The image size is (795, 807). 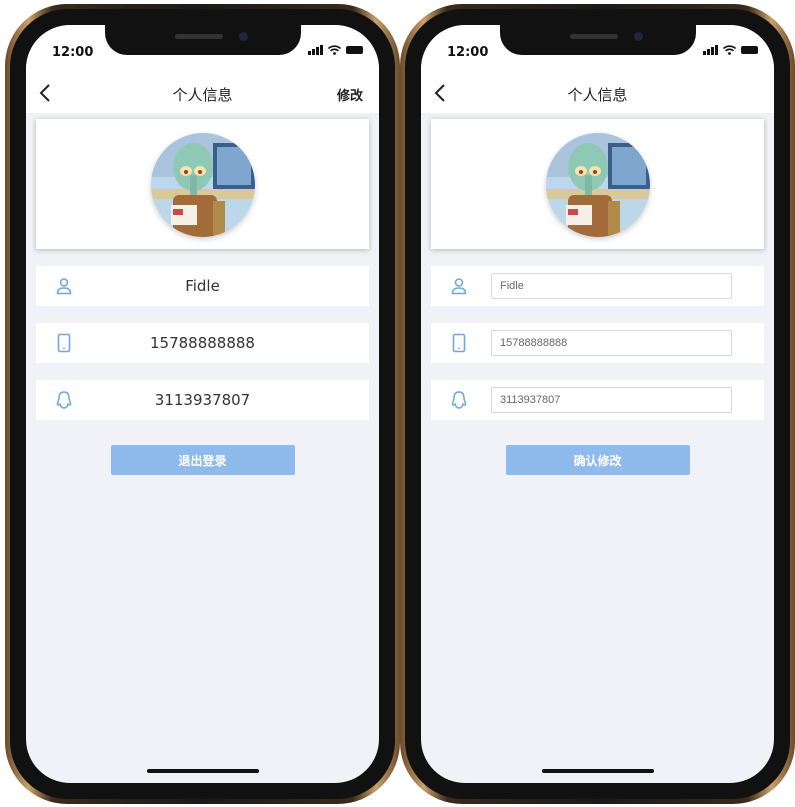 What do you see at coordinates (597, 460) in the screenshot?
I see `confirm-edit-button: 确认修改` at bounding box center [597, 460].